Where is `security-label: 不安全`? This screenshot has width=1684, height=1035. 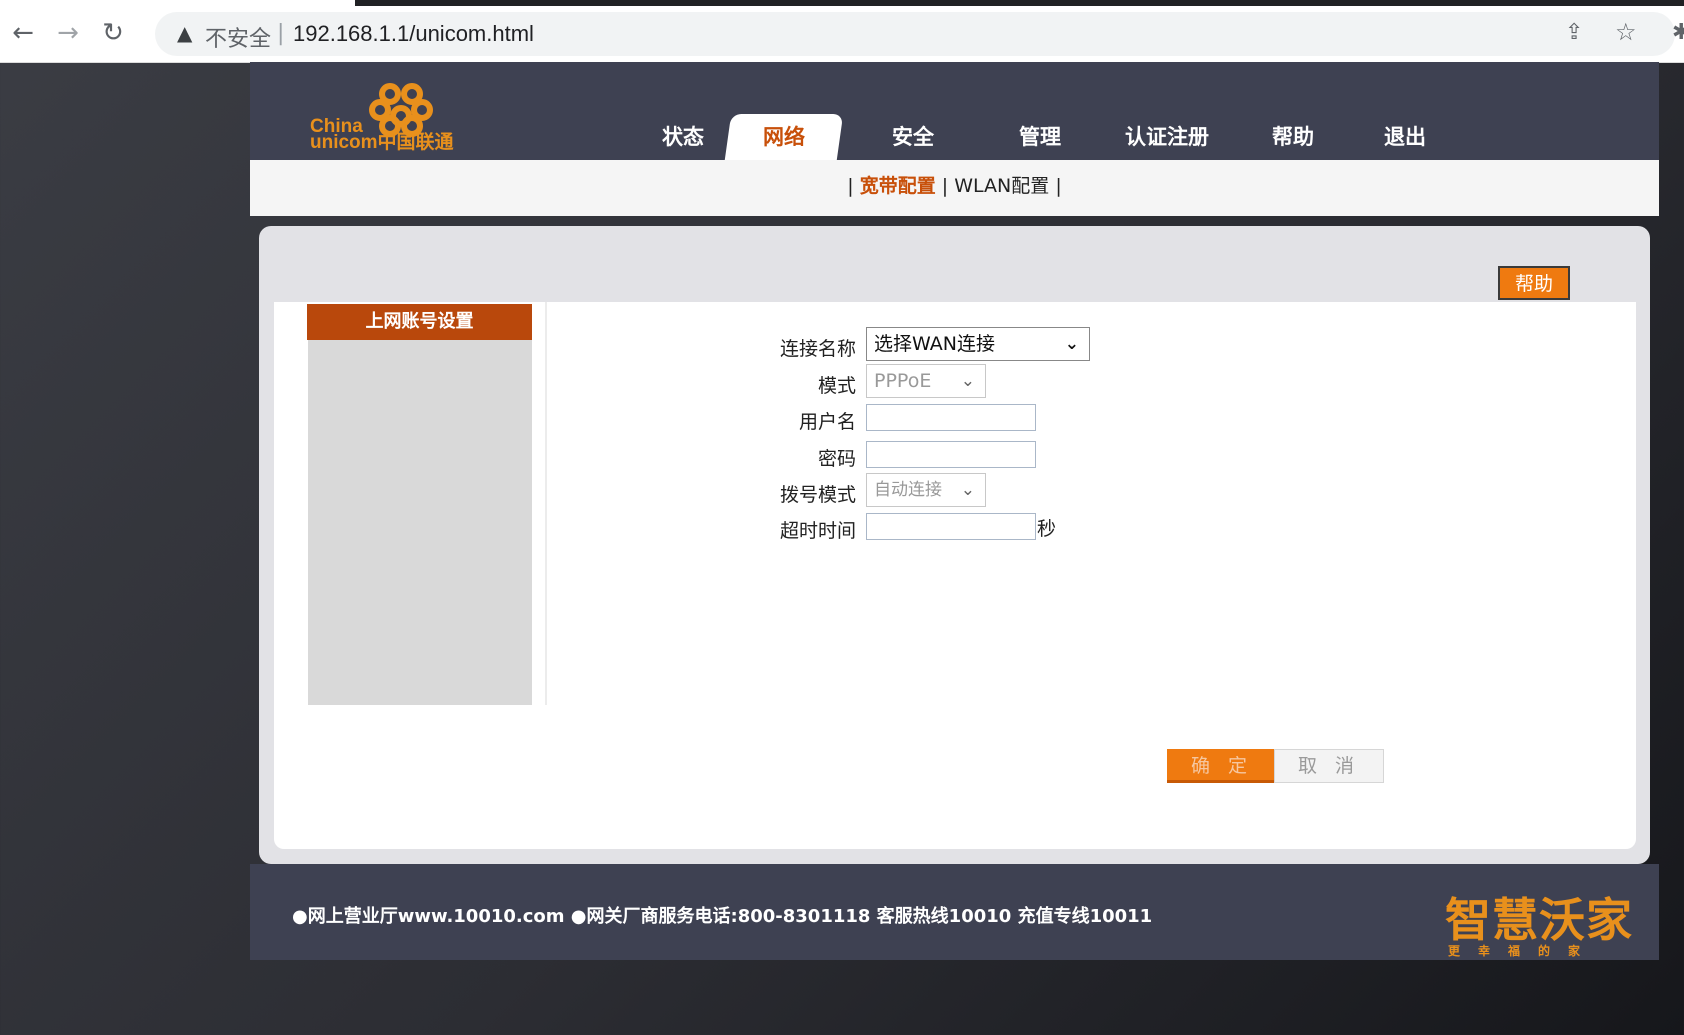
security-label: 不安全 is located at coordinates (238, 37).